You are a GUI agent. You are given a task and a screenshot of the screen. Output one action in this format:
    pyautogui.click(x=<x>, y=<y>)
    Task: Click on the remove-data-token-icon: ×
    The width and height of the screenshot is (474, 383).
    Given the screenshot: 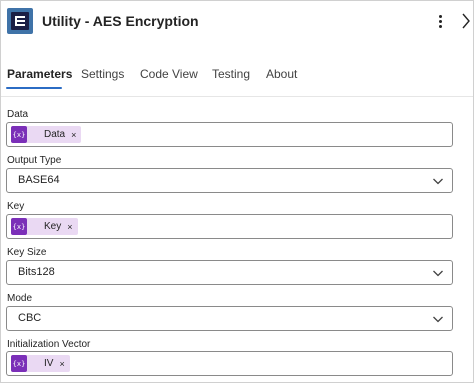 What is the action you would take?
    pyautogui.click(x=73, y=135)
    